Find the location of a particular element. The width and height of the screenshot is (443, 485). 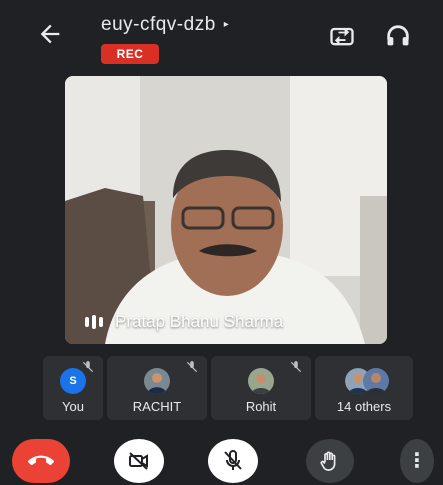

participant-name: Rohit is located at coordinates (261, 406).